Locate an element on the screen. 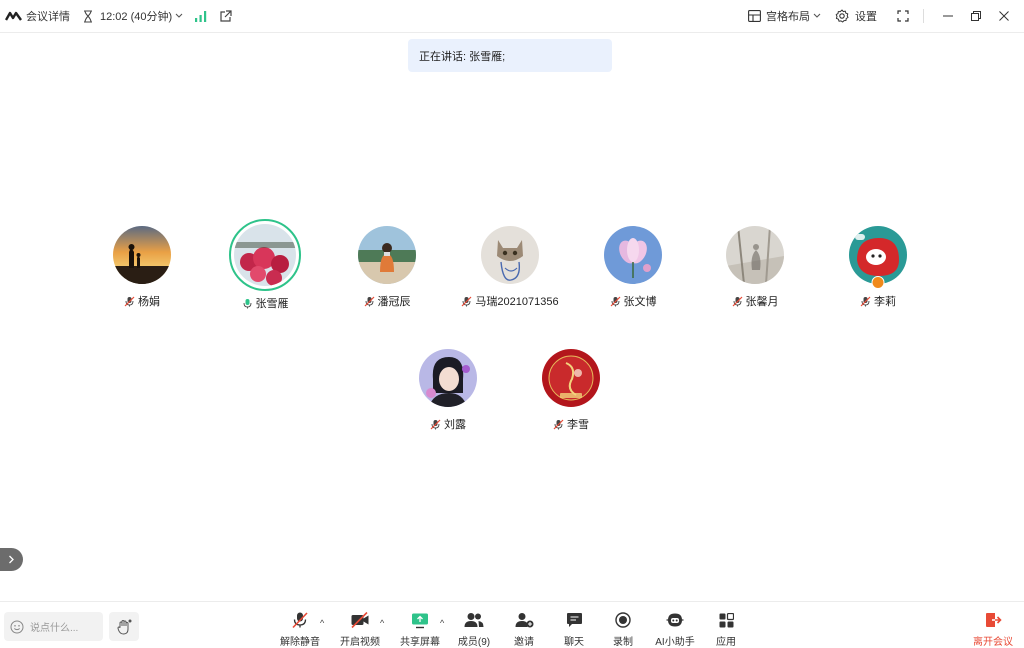 This screenshot has width=1024, height=648. participant-name: 李雪 is located at coordinates (571, 424).